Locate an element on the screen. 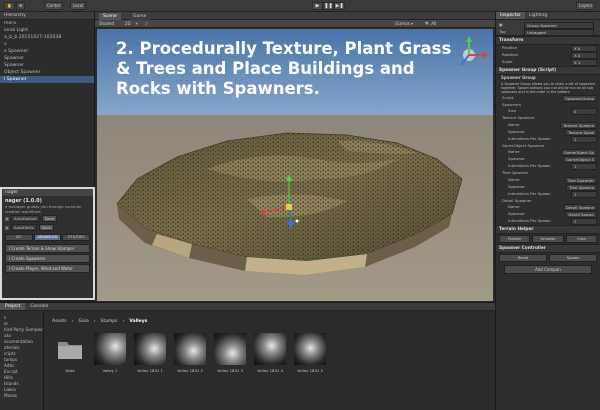 The height and width of the screenshot is (410, 600). manager-tabs: SIC ADVANCED UTILITIES is located at coordinates (47, 237).